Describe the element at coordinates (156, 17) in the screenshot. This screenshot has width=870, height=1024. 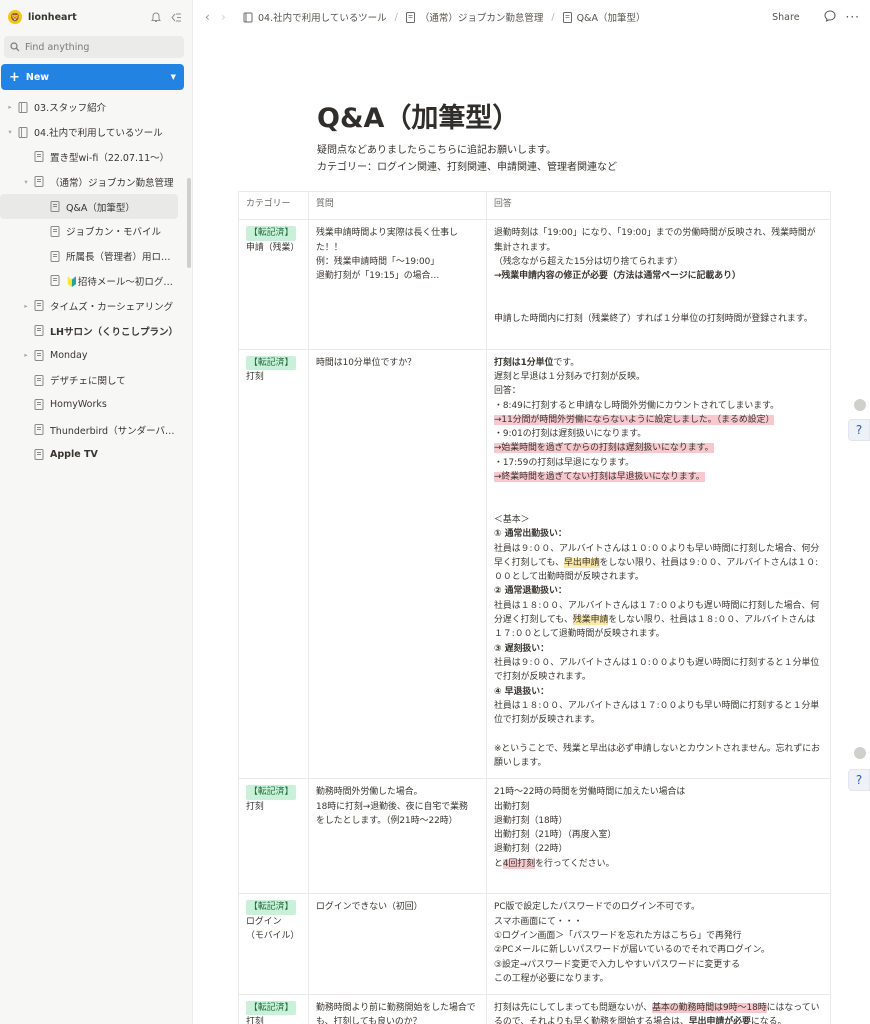
I see `bell-icon` at that location.